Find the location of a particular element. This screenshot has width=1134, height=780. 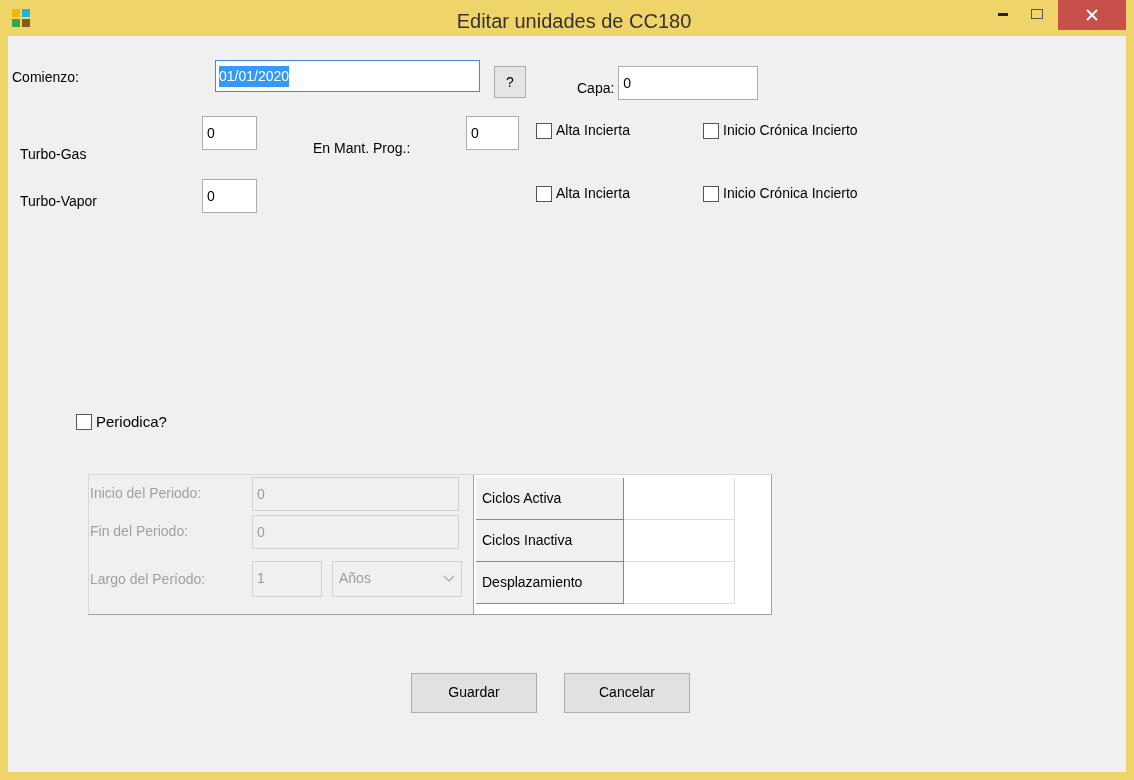

field-label: Fin del Periodo: is located at coordinates (140, 531).